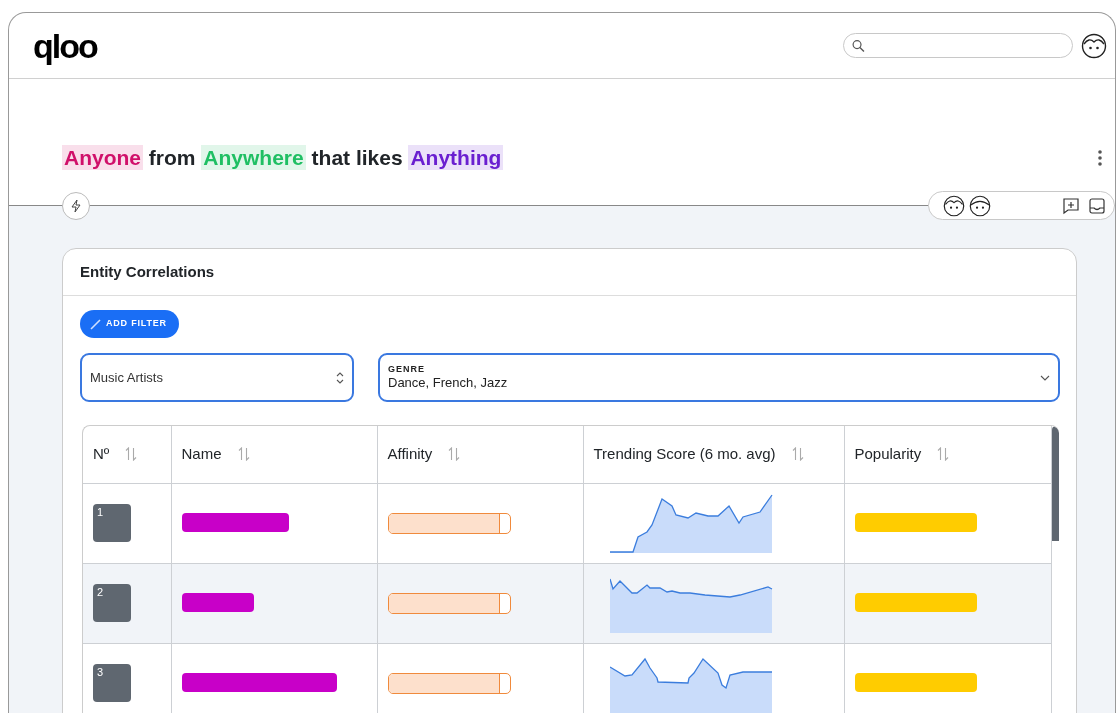 This screenshot has height=713, width=1120. I want to click on more-menu-icon, so click(1100, 158).